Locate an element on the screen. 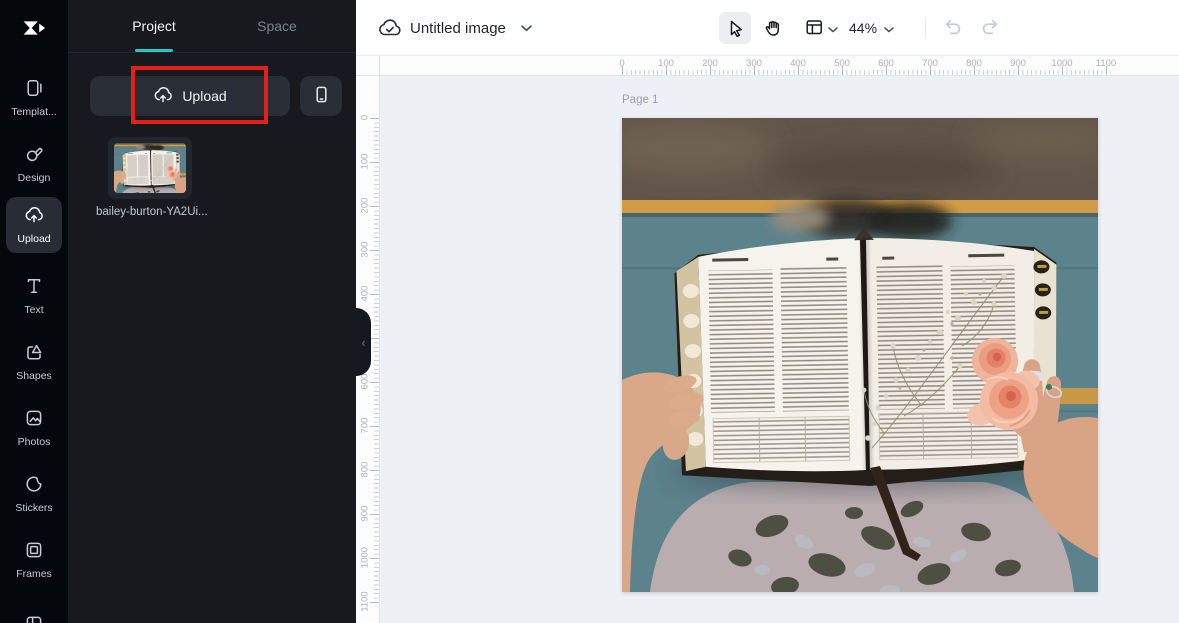 Image resolution: width=1179 pixels, height=623 pixels. sidebar-item-label: Shapes is located at coordinates (34, 376).